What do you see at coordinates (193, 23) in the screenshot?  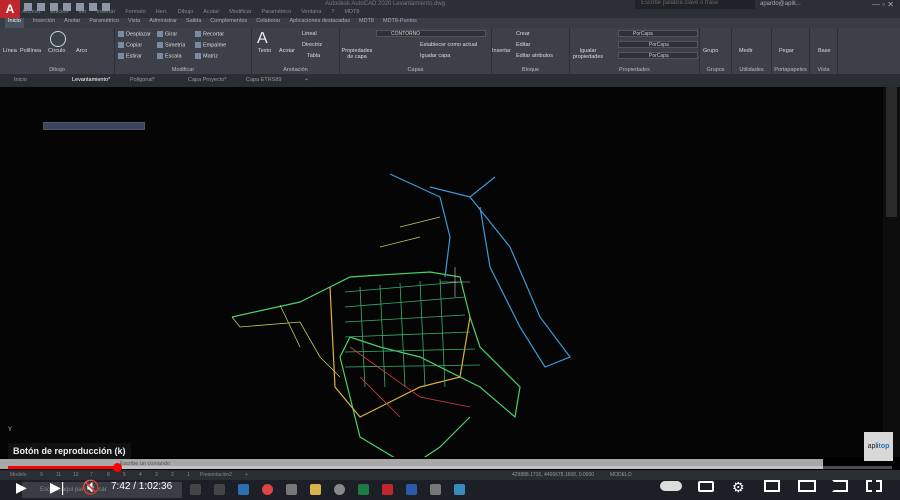 I see `tab-salida: Salida` at bounding box center [193, 23].